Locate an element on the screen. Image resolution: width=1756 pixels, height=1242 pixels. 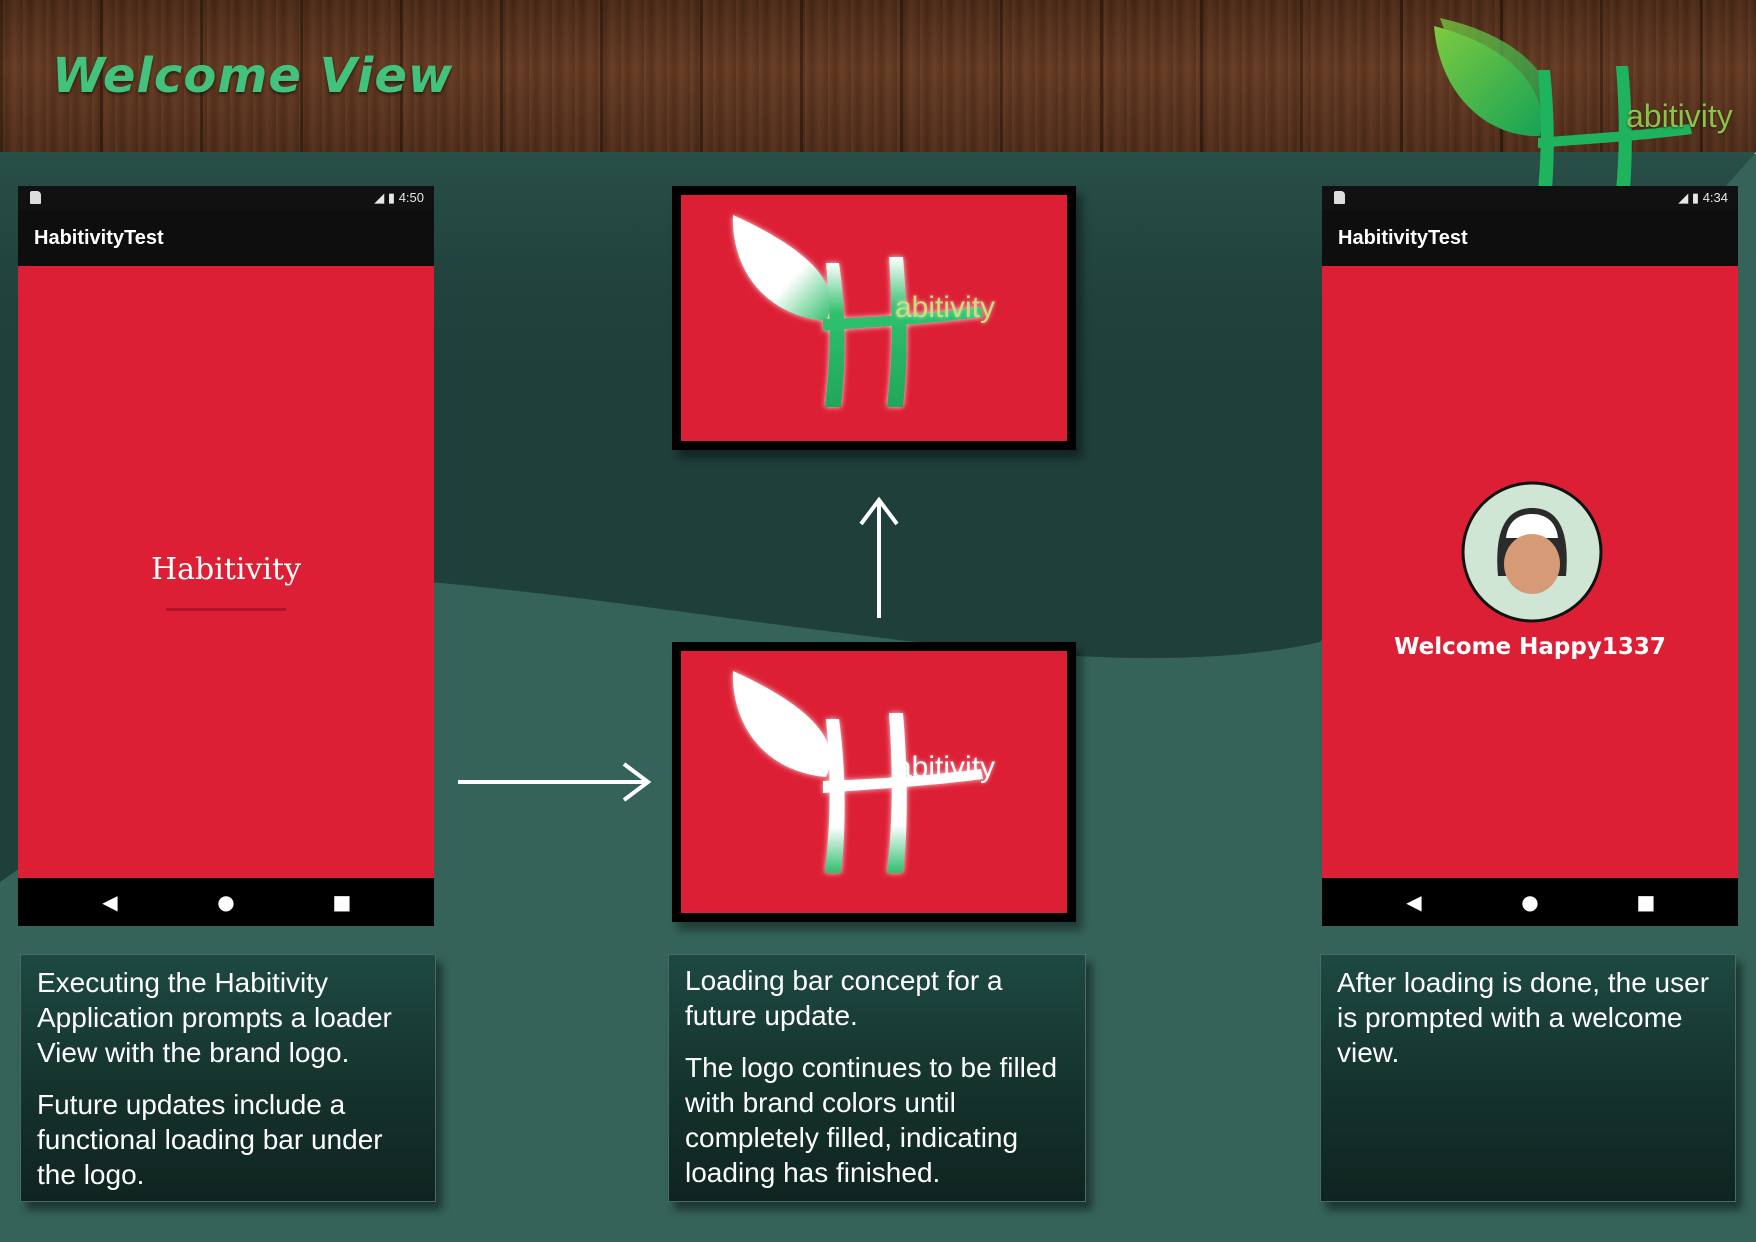
logo-filled-frame: abitivity is located at coordinates (874, 318).